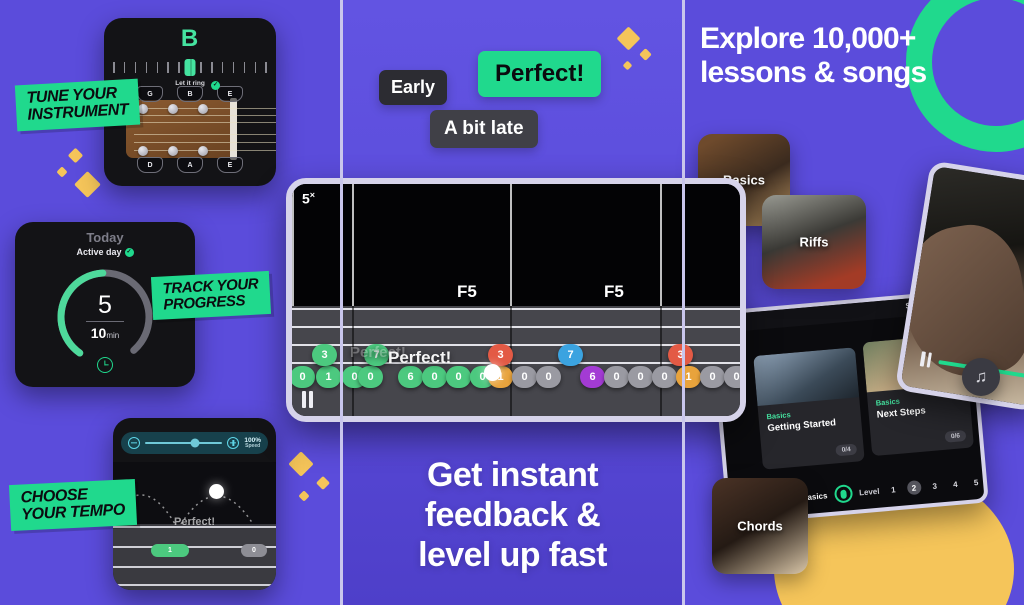  Describe the element at coordinates (73, 512) in the screenshot. I see `promo-line-2: YOUR TEMPO` at that location.